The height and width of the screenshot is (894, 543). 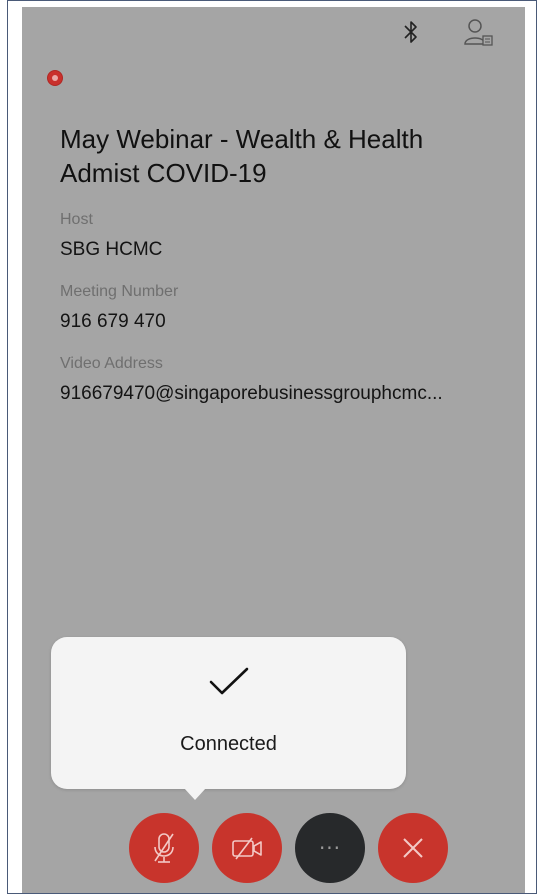 What do you see at coordinates (111, 249) in the screenshot?
I see `host-value: SBG HCMC` at bounding box center [111, 249].